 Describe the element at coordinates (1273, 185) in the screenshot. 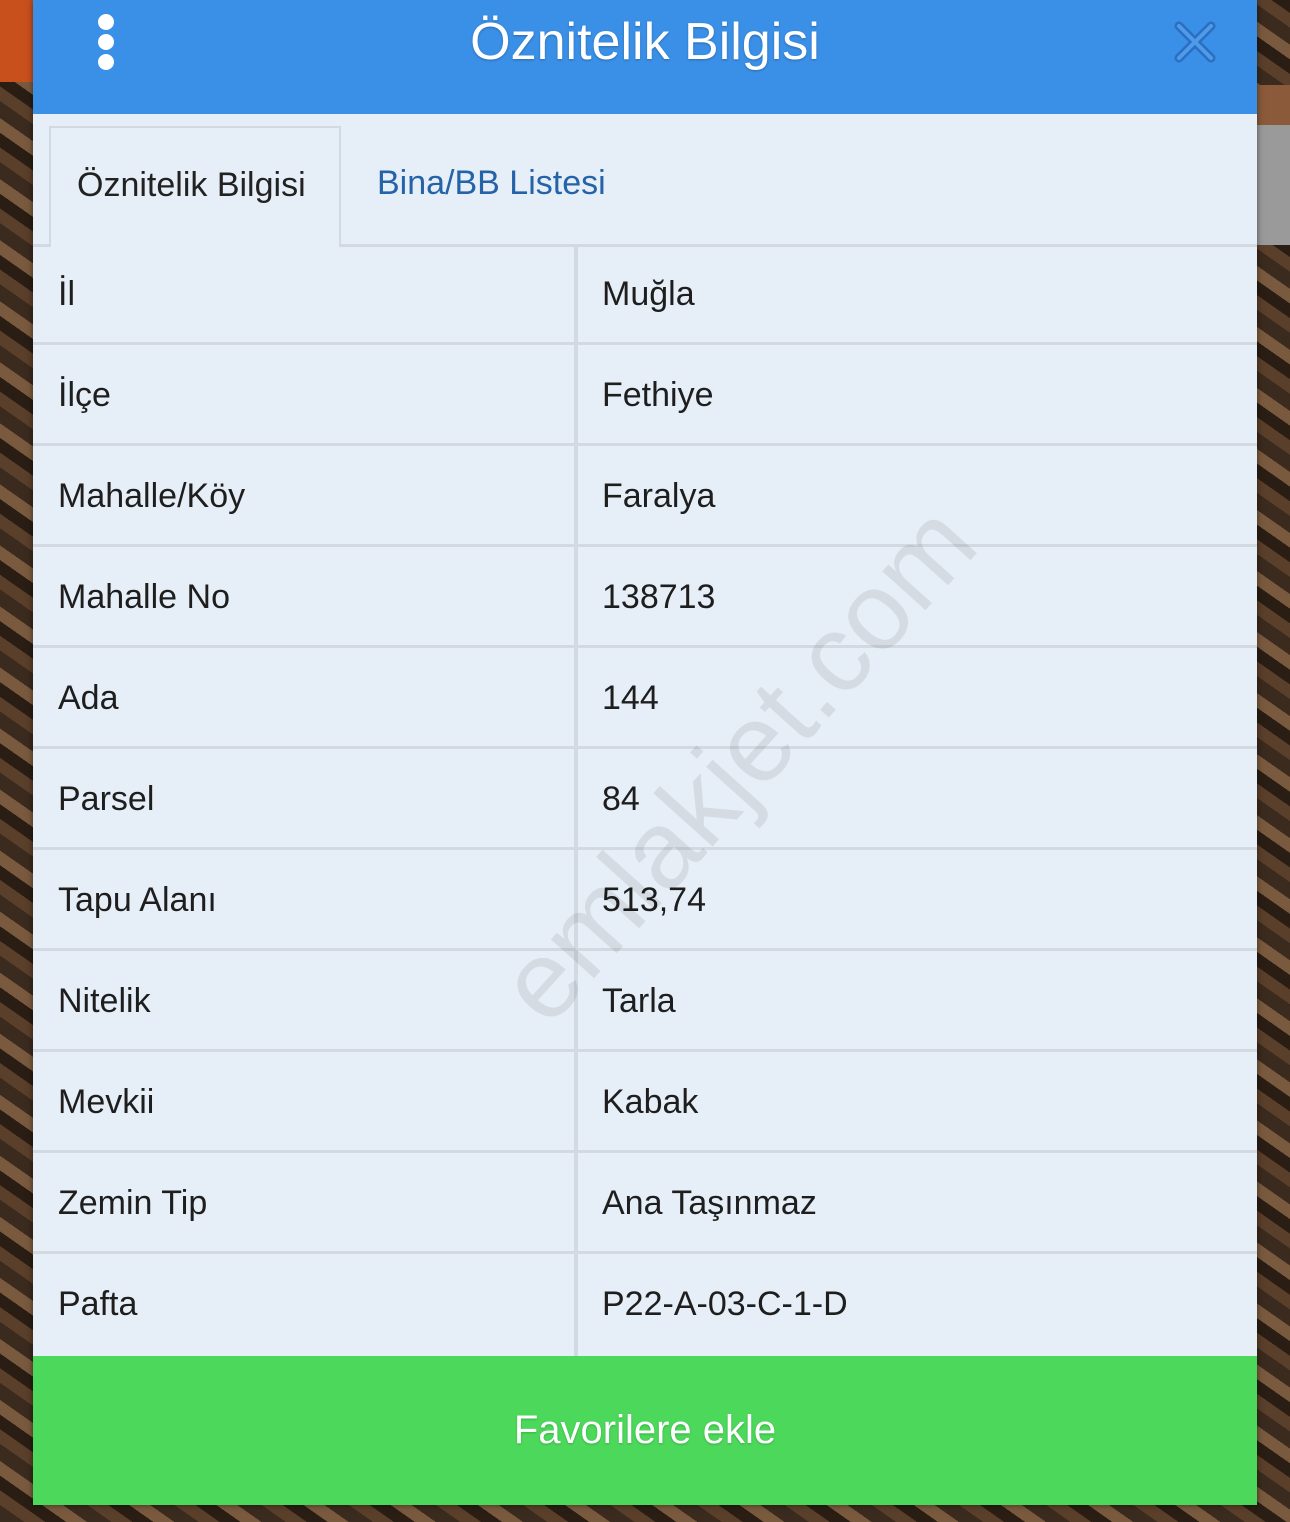

I see `background-scrollbar` at that location.